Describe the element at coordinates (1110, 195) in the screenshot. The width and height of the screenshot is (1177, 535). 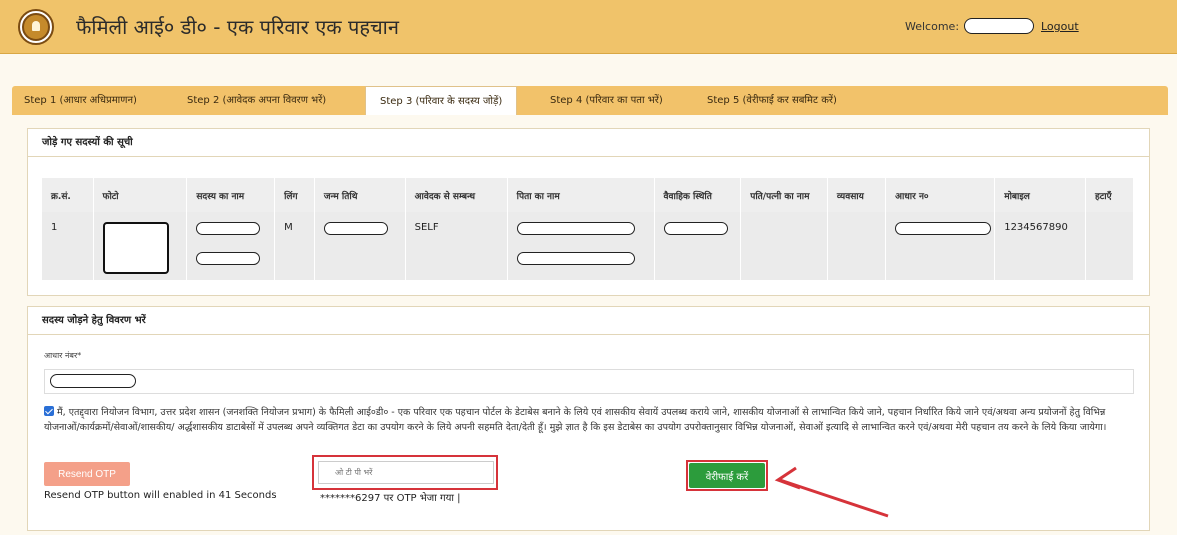
I see `col-delete: हटाएँ` at that location.